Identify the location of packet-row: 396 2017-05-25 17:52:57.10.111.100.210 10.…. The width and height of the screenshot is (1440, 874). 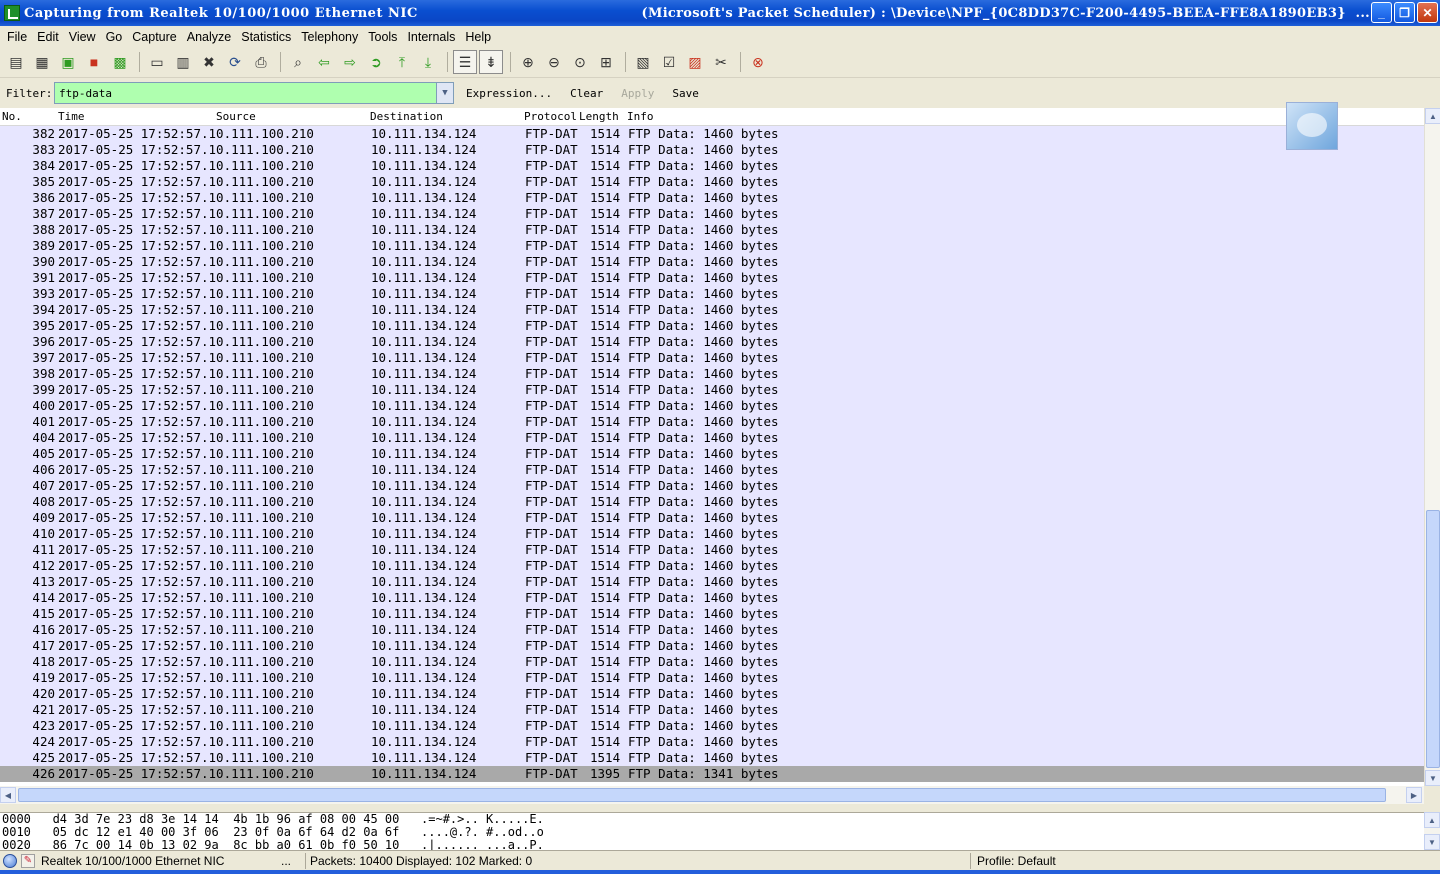
(712, 342).